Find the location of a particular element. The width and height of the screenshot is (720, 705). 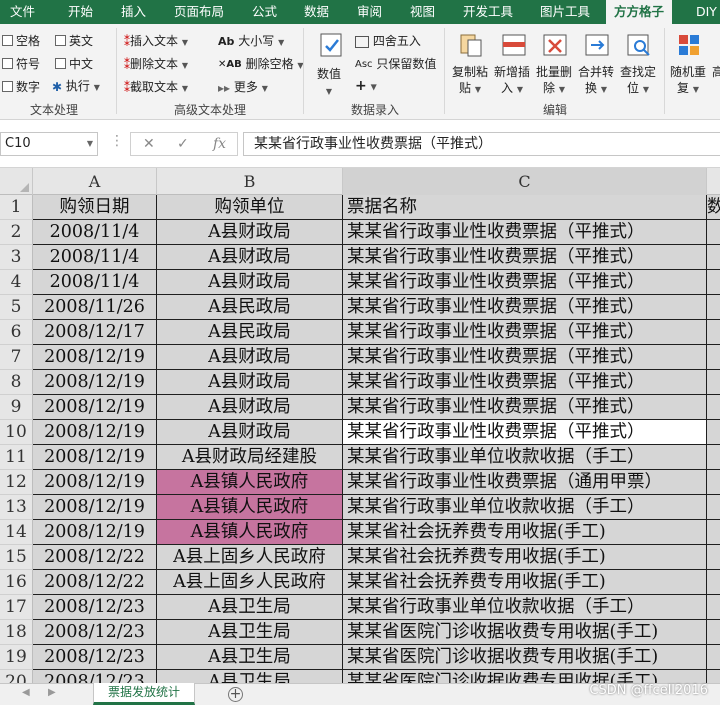

scroll-right-icon: ▶ is located at coordinates (52, 692).